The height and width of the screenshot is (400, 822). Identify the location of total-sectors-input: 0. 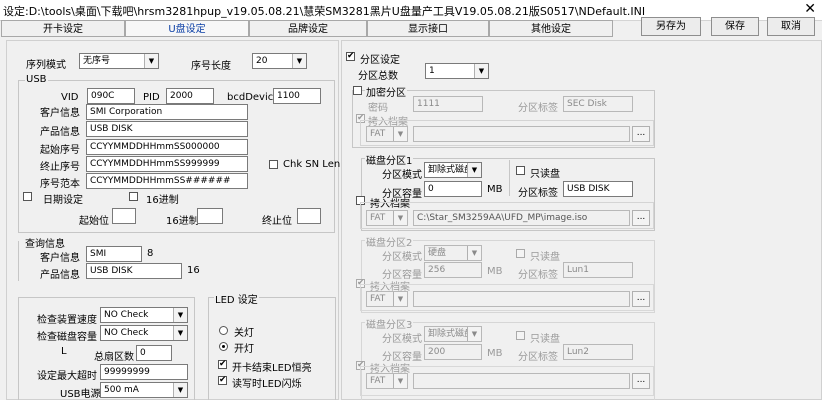
(154, 353).